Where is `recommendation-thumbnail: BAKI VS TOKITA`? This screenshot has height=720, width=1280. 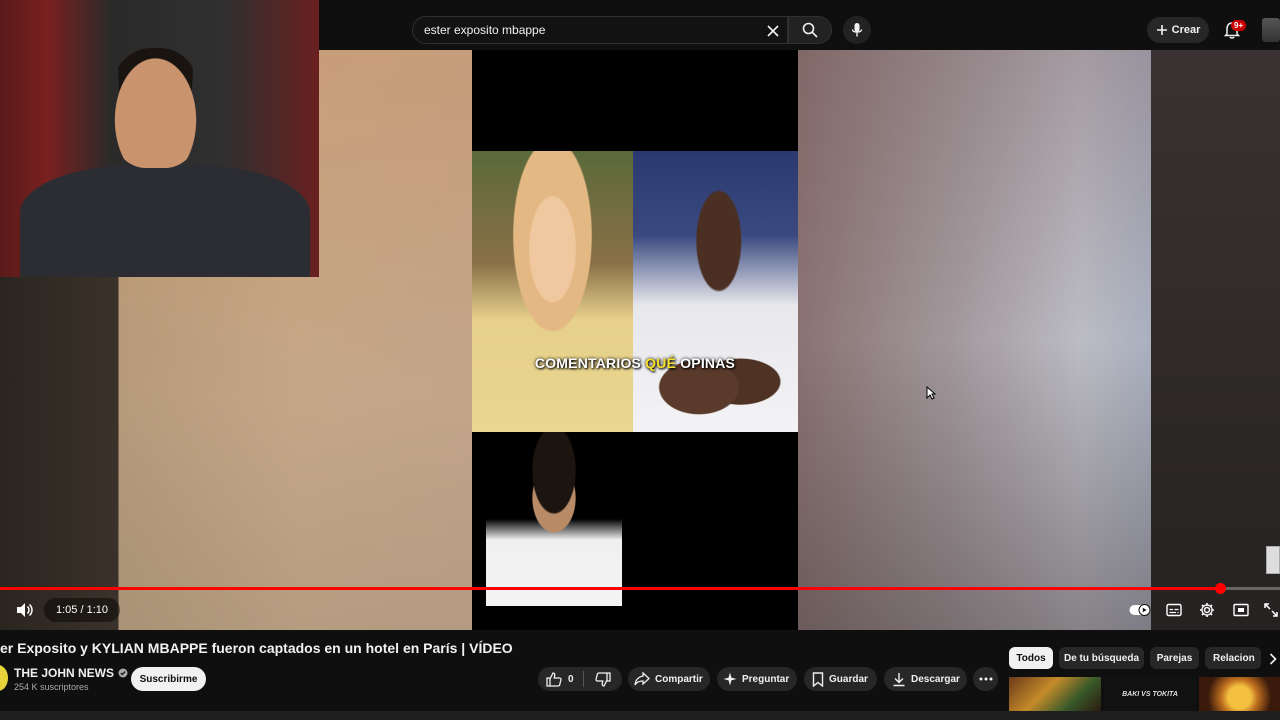
recommendation-thumbnail: BAKI VS TOKITA is located at coordinates (1150, 694).